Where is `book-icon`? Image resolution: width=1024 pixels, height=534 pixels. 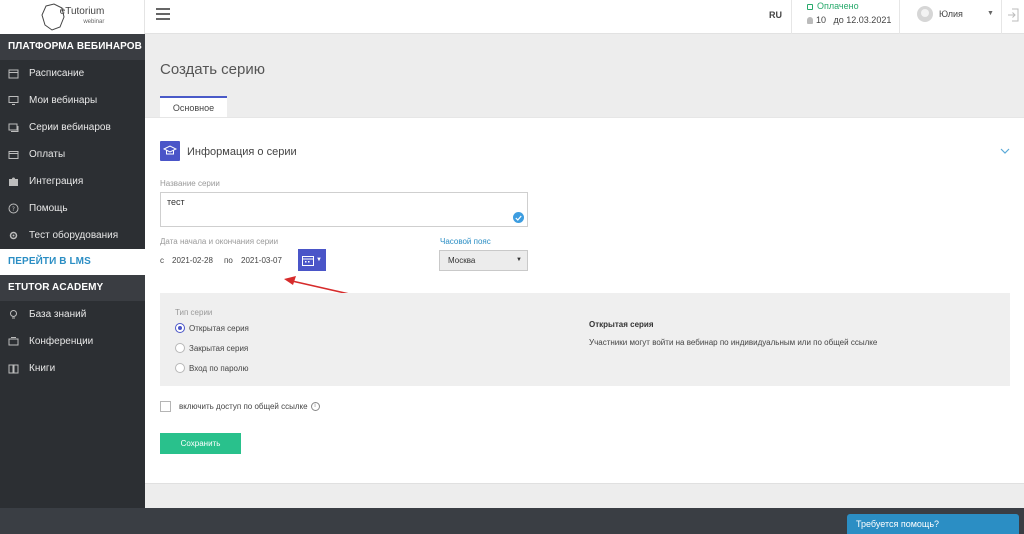 book-icon is located at coordinates (13, 369).